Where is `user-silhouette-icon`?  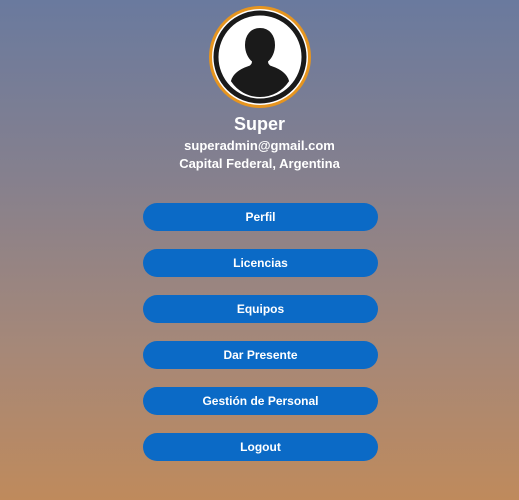 user-silhouette-icon is located at coordinates (260, 57).